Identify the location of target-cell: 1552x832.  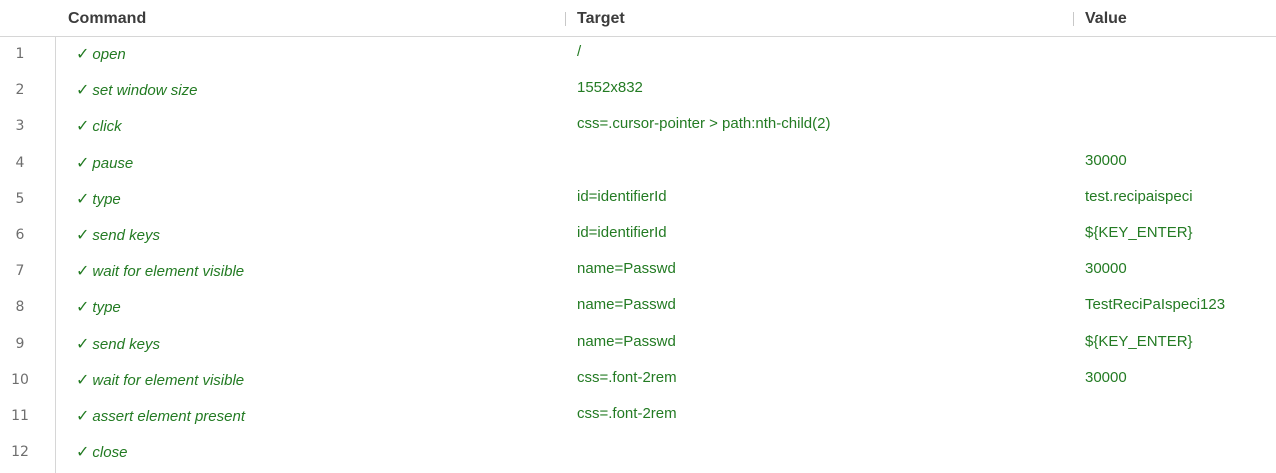
(610, 88).